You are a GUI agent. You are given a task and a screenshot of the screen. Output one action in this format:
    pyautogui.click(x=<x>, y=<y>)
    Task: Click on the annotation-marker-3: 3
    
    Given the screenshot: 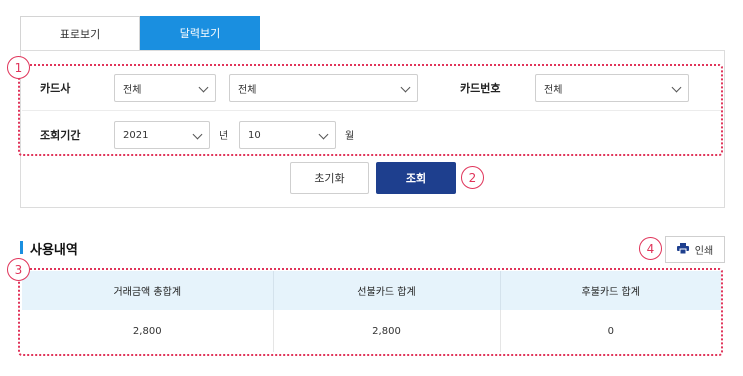 What is the action you would take?
    pyautogui.click(x=18, y=269)
    